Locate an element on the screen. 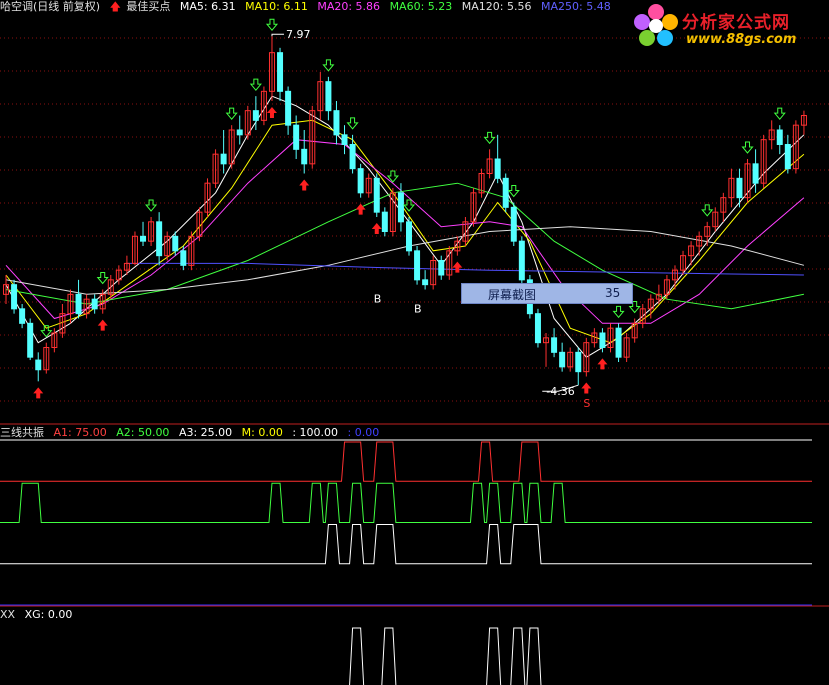 The width and height of the screenshot is (829, 685). logo-title: 分析家公式网 is located at coordinates (736, 23).